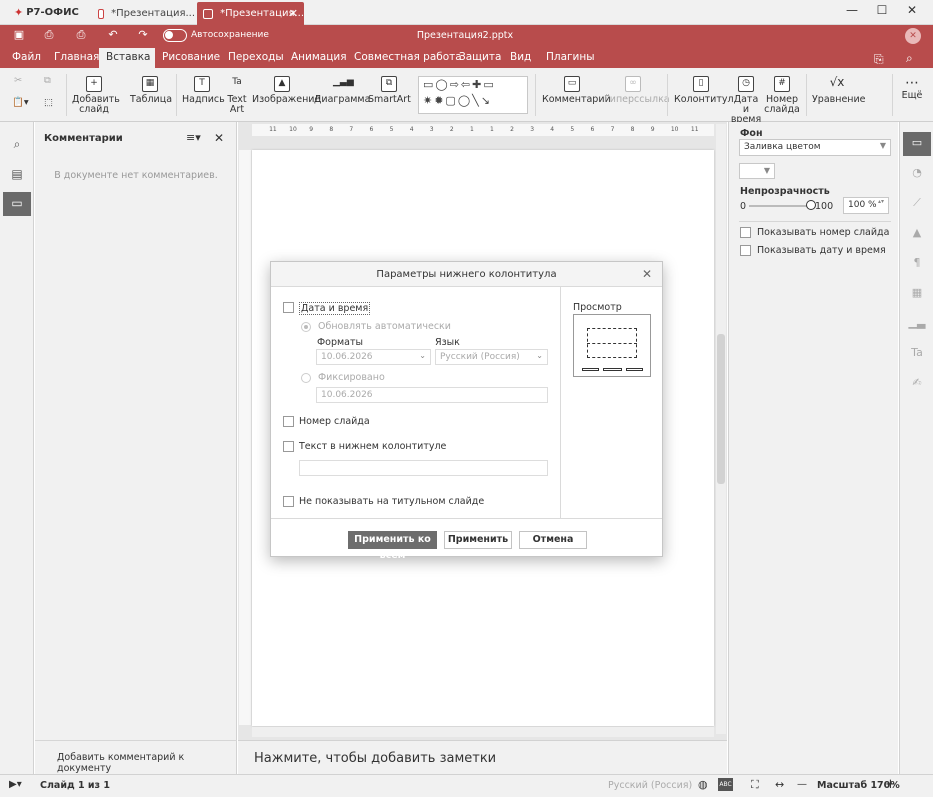  What do you see at coordinates (882, 145) in the screenshot?
I see `chevron-down-icon: ▼` at bounding box center [882, 145].